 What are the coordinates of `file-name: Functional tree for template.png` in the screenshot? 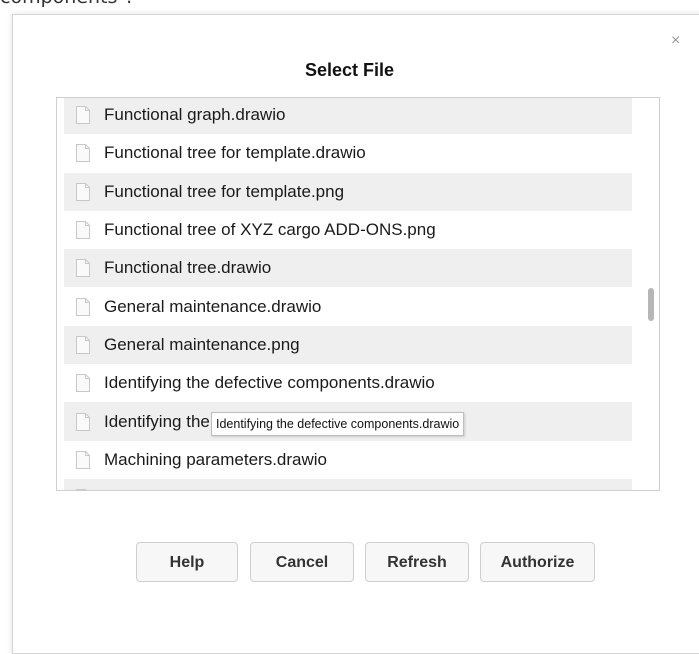 It's located at (224, 191).